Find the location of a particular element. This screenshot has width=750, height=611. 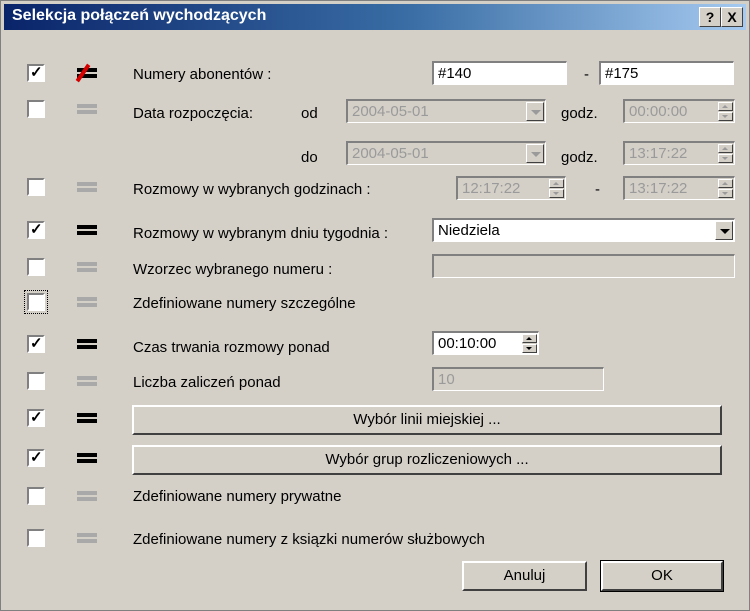

pattern-input is located at coordinates (583, 266).